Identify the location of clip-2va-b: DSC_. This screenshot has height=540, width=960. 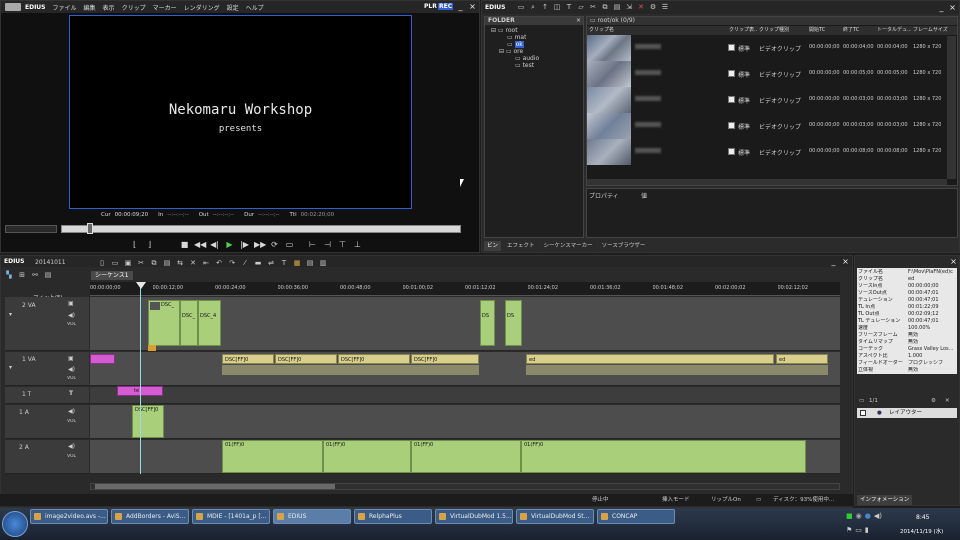
(189, 323).